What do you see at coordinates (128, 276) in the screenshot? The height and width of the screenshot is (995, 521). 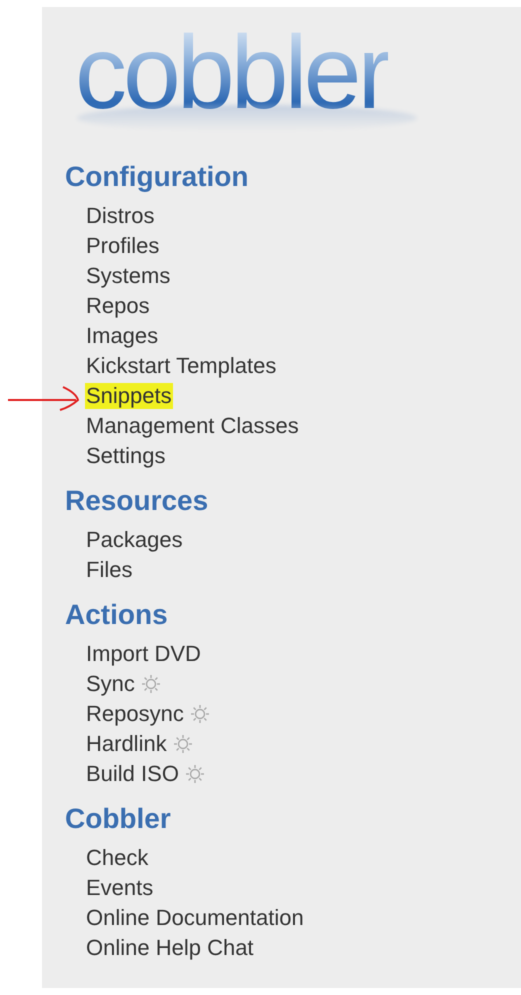 I see `nav-link: Systems` at bounding box center [128, 276].